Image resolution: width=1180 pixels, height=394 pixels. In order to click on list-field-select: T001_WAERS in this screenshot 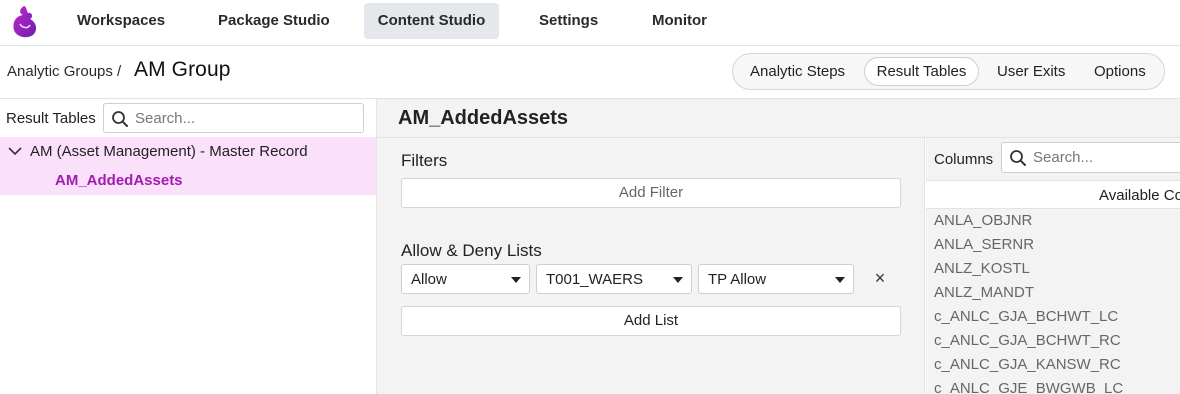, I will do `click(614, 279)`.